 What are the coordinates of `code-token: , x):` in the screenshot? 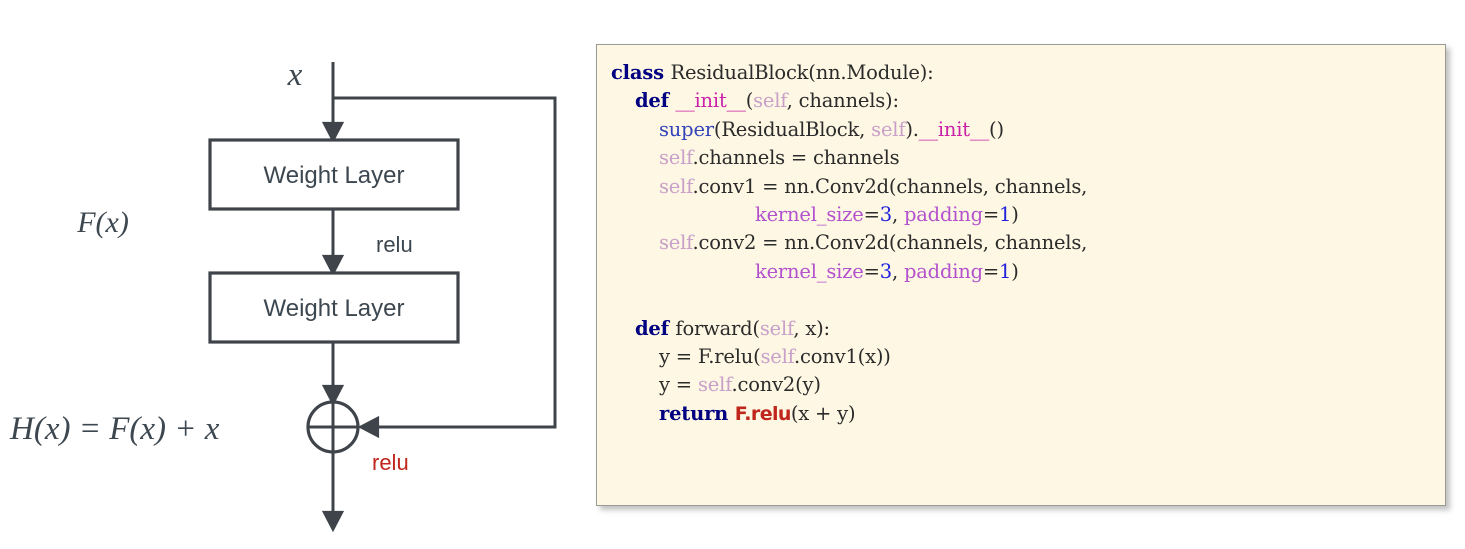 It's located at (811, 328).